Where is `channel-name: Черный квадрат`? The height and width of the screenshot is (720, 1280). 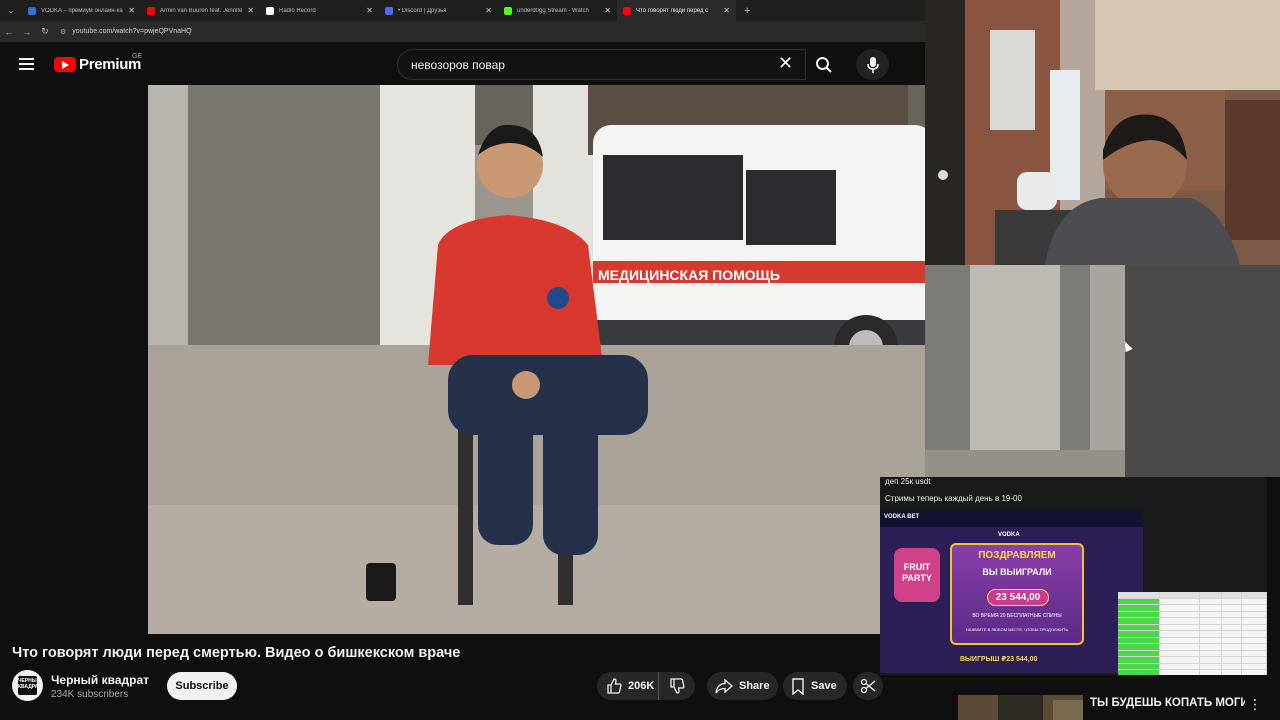 channel-name: Черный квадрат is located at coordinates (100, 680).